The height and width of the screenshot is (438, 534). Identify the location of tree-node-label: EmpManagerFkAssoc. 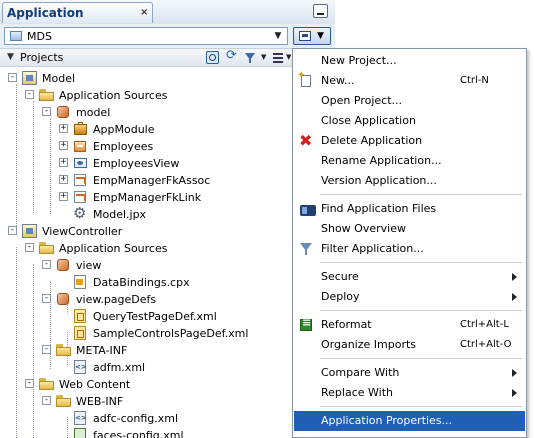
(152, 180).